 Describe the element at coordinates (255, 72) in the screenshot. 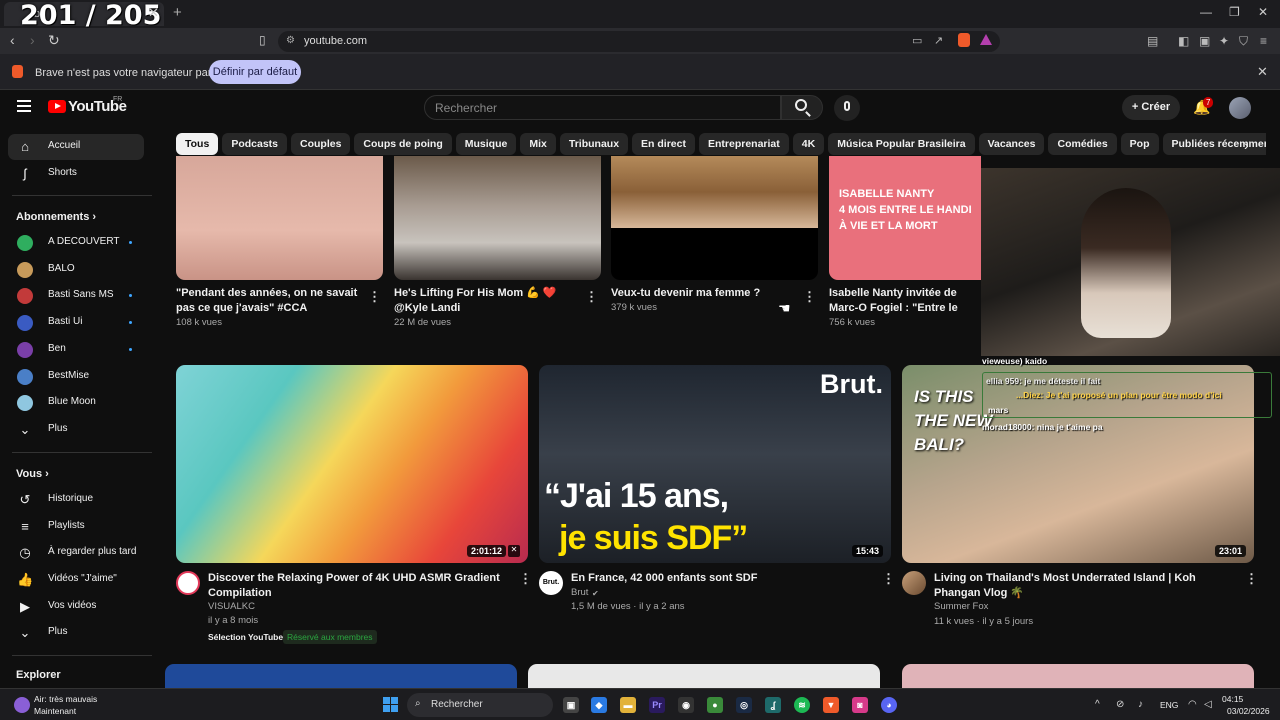

I see `set-default-button: Définir par défaut` at that location.